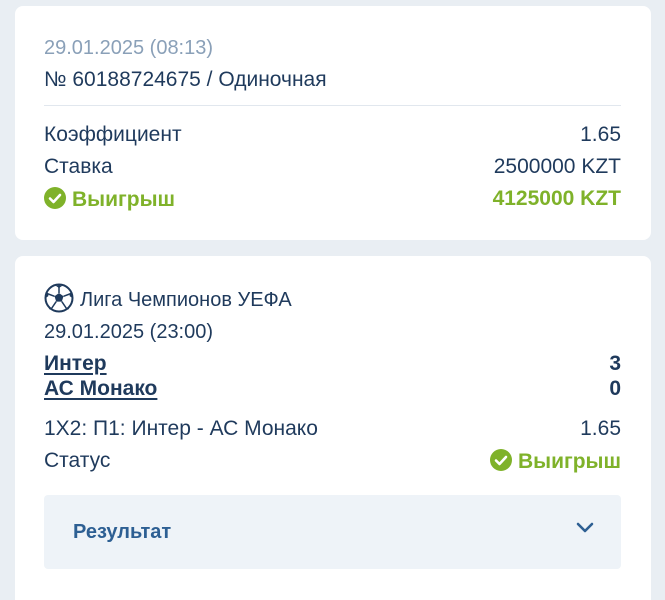 The width and height of the screenshot is (665, 600). I want to click on team-home-link: Интер, so click(75, 364).